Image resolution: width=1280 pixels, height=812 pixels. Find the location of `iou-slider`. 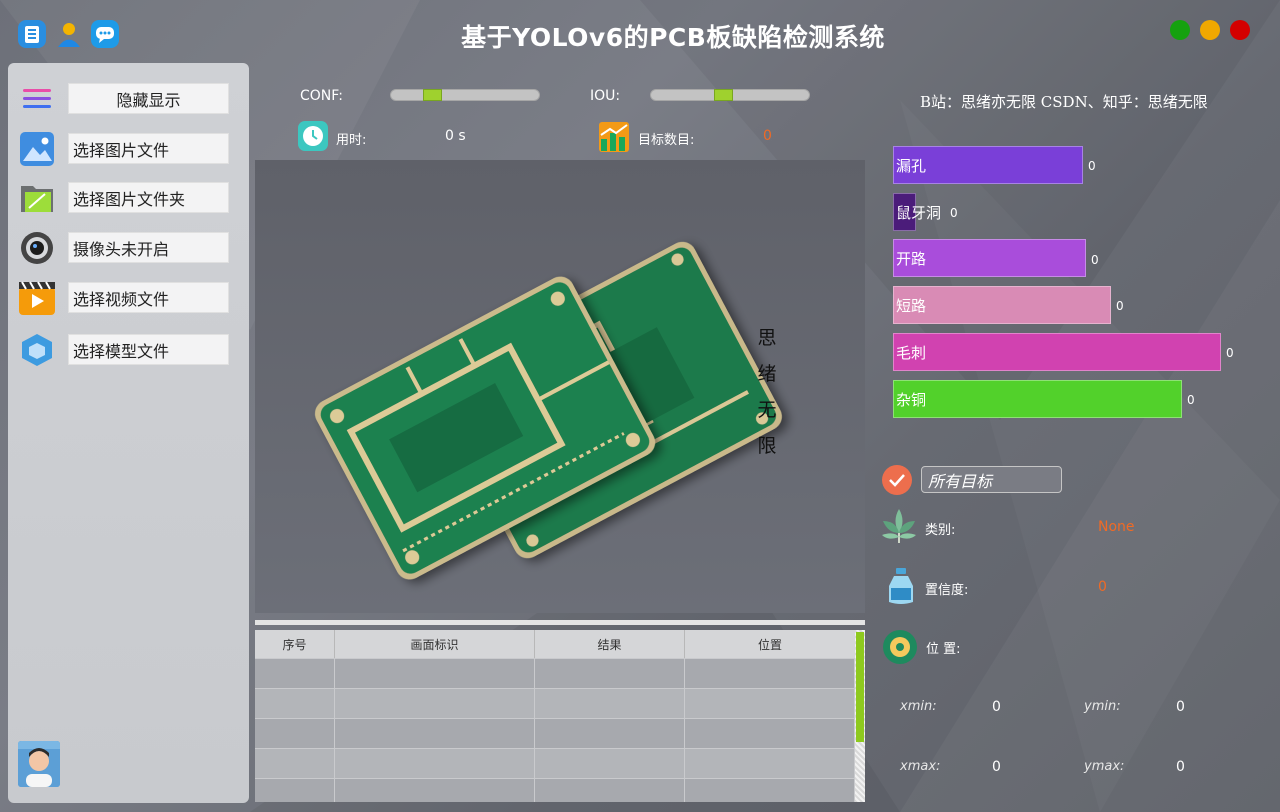

iou-slider is located at coordinates (730, 95).